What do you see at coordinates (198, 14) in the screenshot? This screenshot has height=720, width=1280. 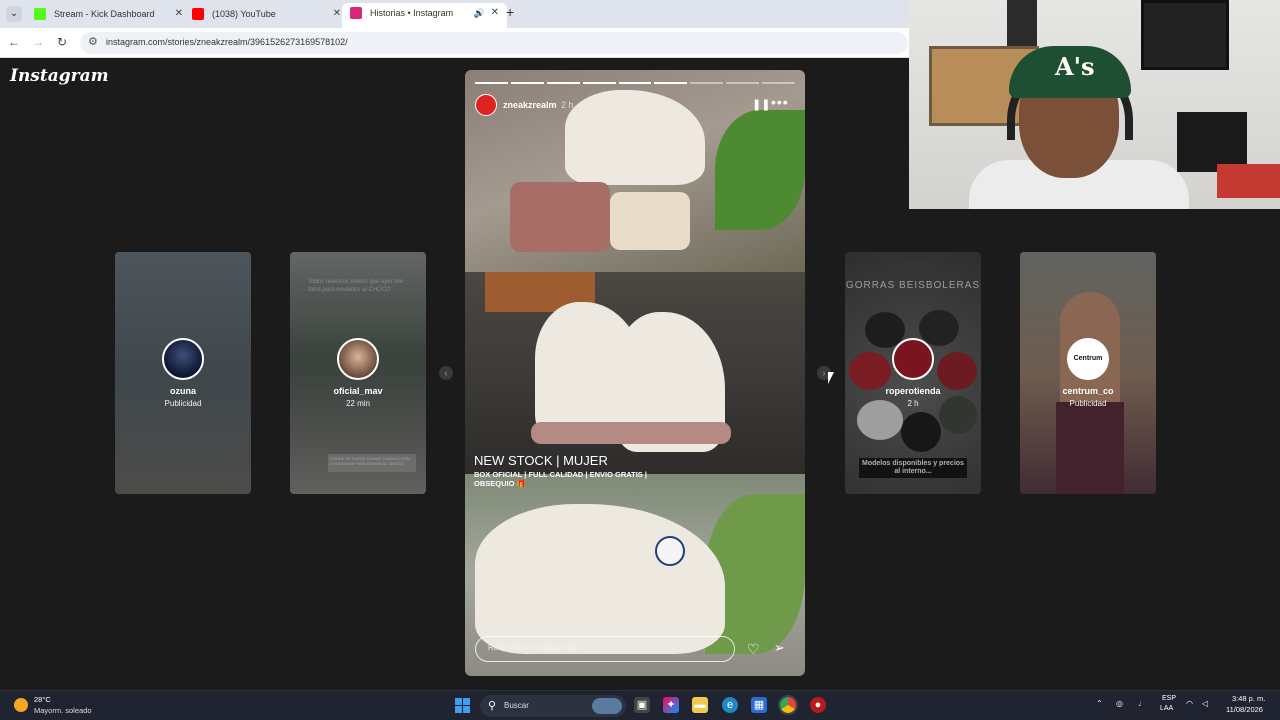 I see `youtube-favicon-icon` at bounding box center [198, 14].